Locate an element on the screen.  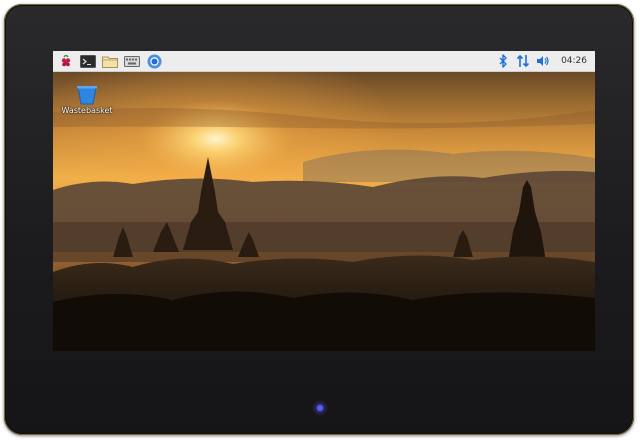
desktop-icon-wastebasket: Wastebasket is located at coordinates (87, 100).